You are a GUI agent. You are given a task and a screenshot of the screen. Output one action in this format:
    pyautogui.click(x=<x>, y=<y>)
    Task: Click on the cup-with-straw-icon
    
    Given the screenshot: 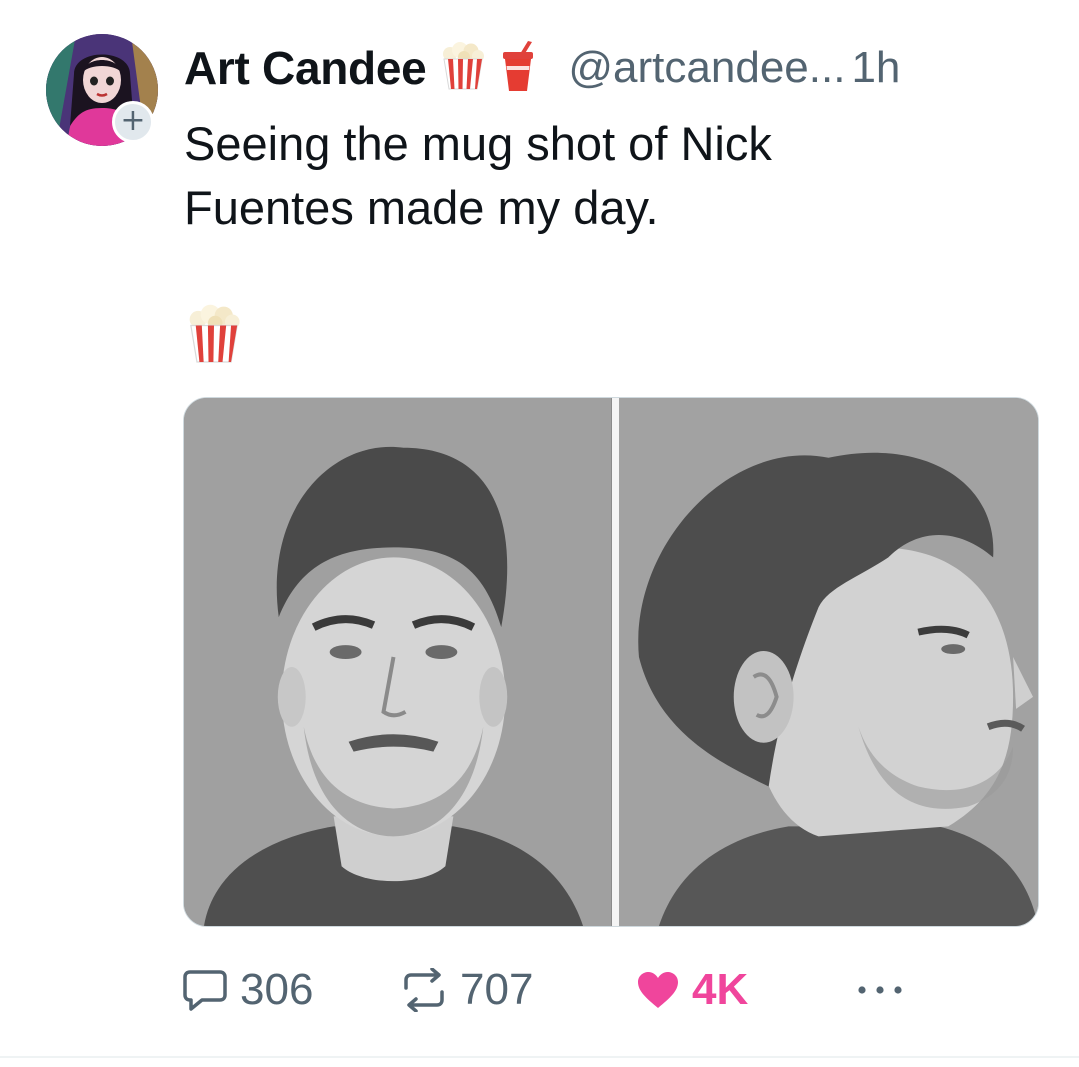 What is the action you would take?
    pyautogui.click(x=518, y=68)
    